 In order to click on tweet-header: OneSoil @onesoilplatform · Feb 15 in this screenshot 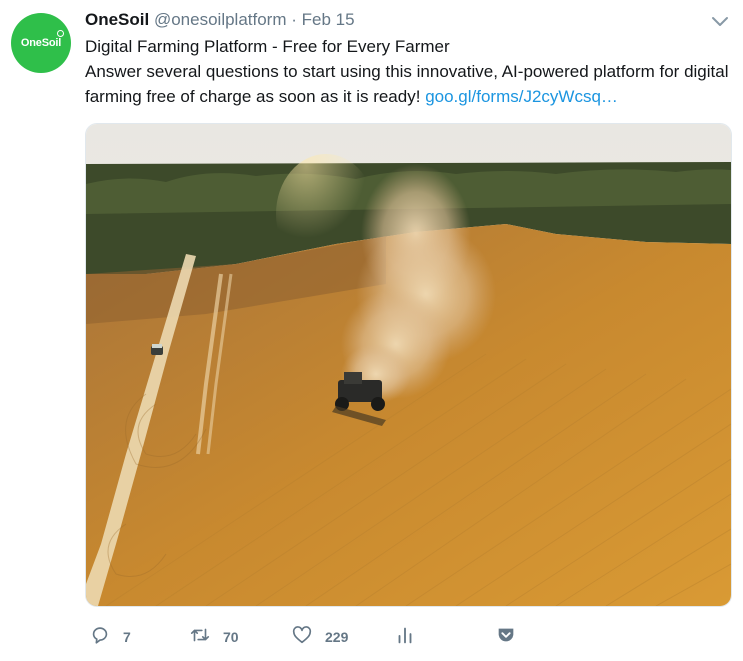, I will do `click(220, 20)`.